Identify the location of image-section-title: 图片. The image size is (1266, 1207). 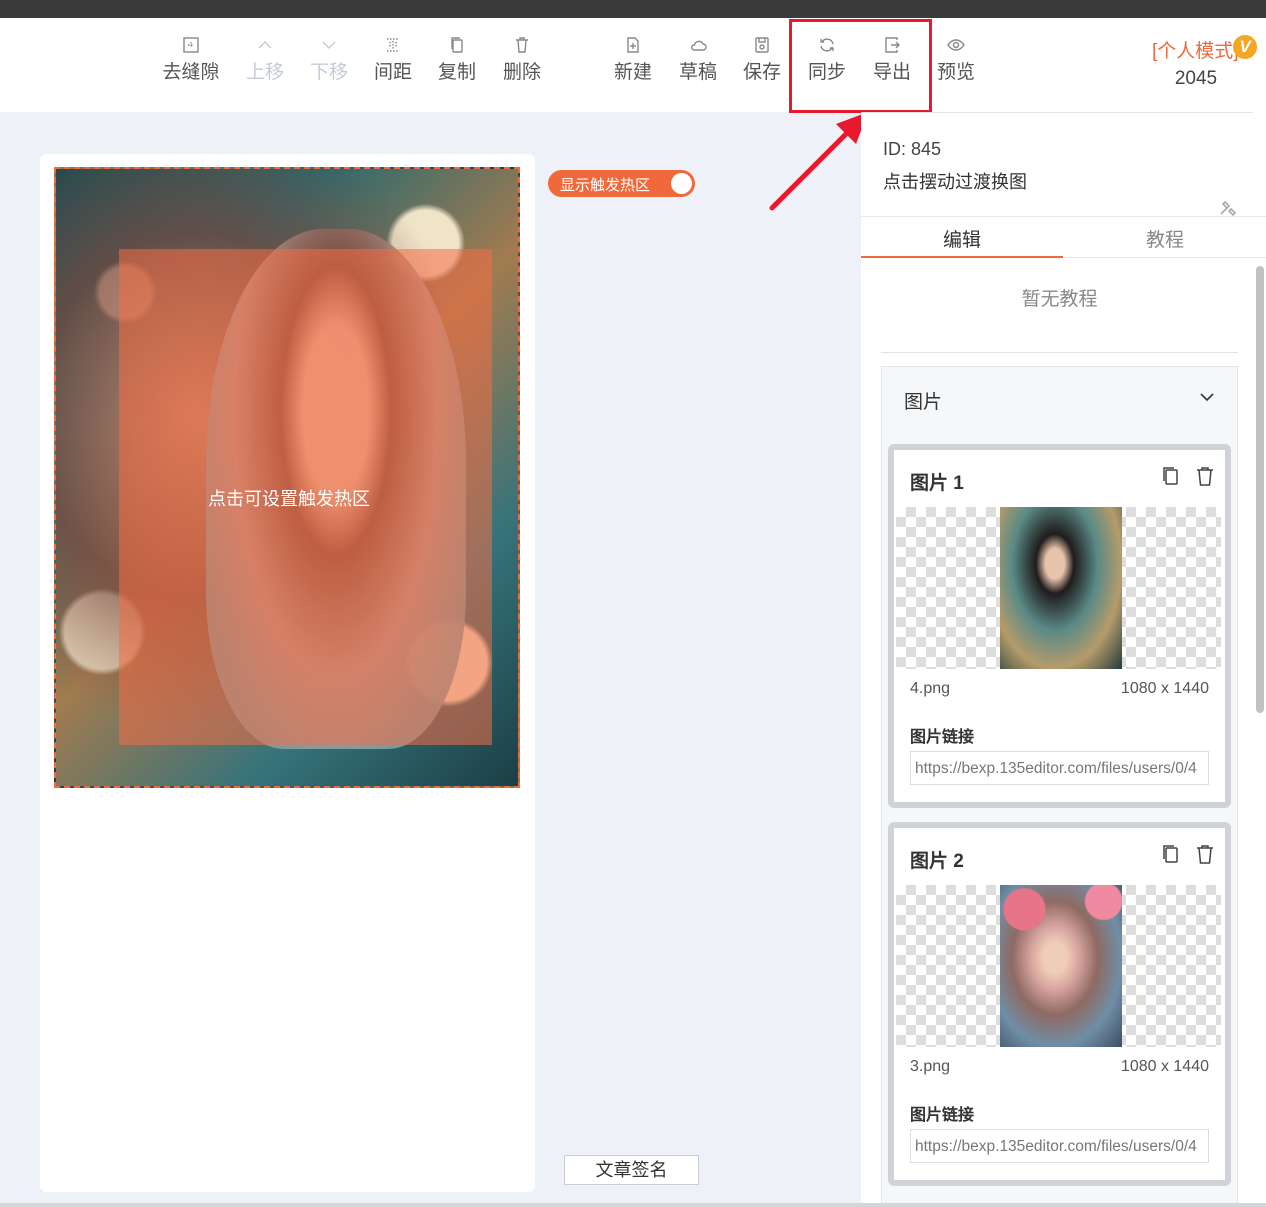
(923, 400).